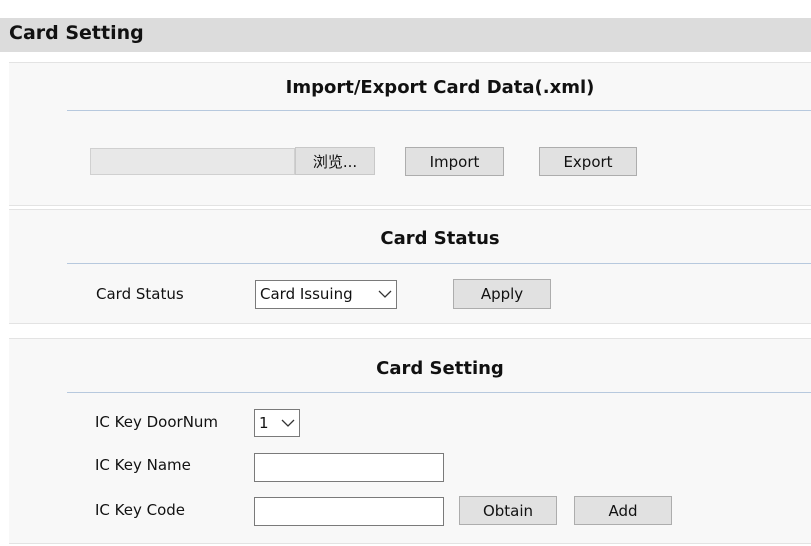  I want to click on import-export-title: Import/Export Card Data(.xml), so click(440, 87).